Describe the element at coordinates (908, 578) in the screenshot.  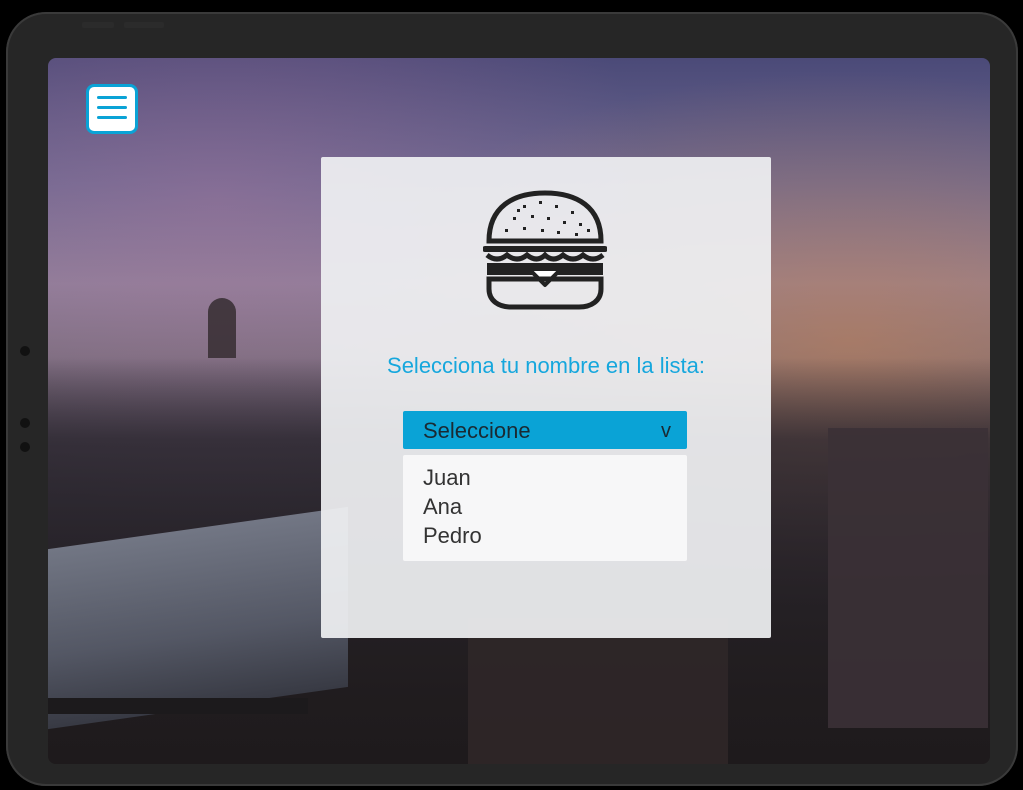
I see `background-building` at that location.